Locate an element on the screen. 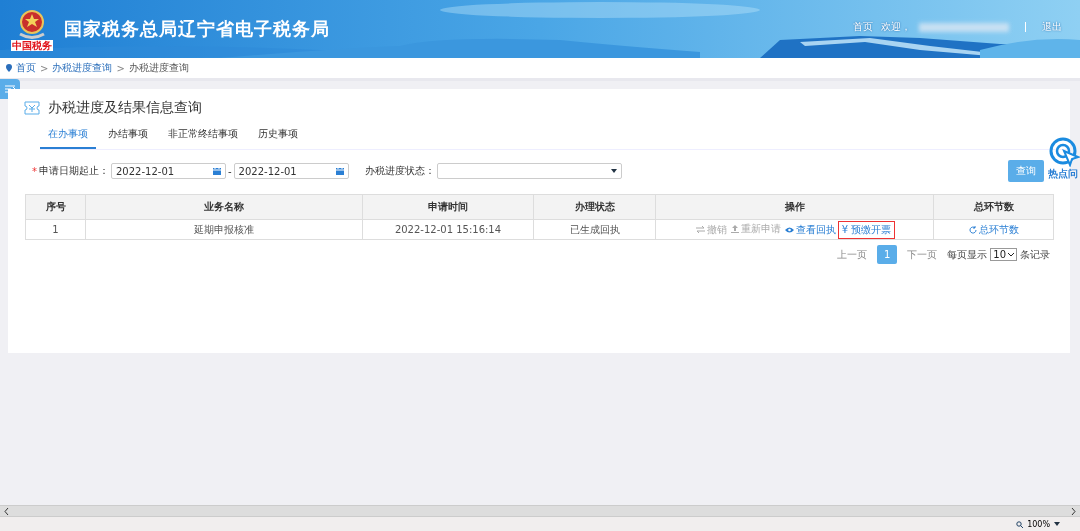 This screenshot has height=531, width=1080. action-link: ¥ 预缴开票 is located at coordinates (866, 230).